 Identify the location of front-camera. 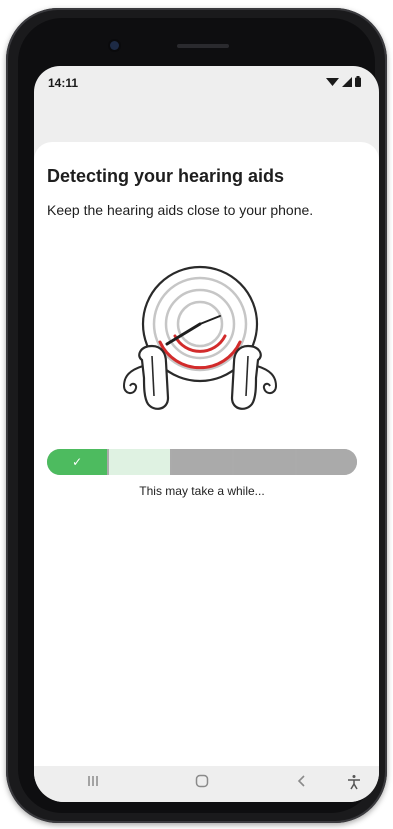
(114, 45).